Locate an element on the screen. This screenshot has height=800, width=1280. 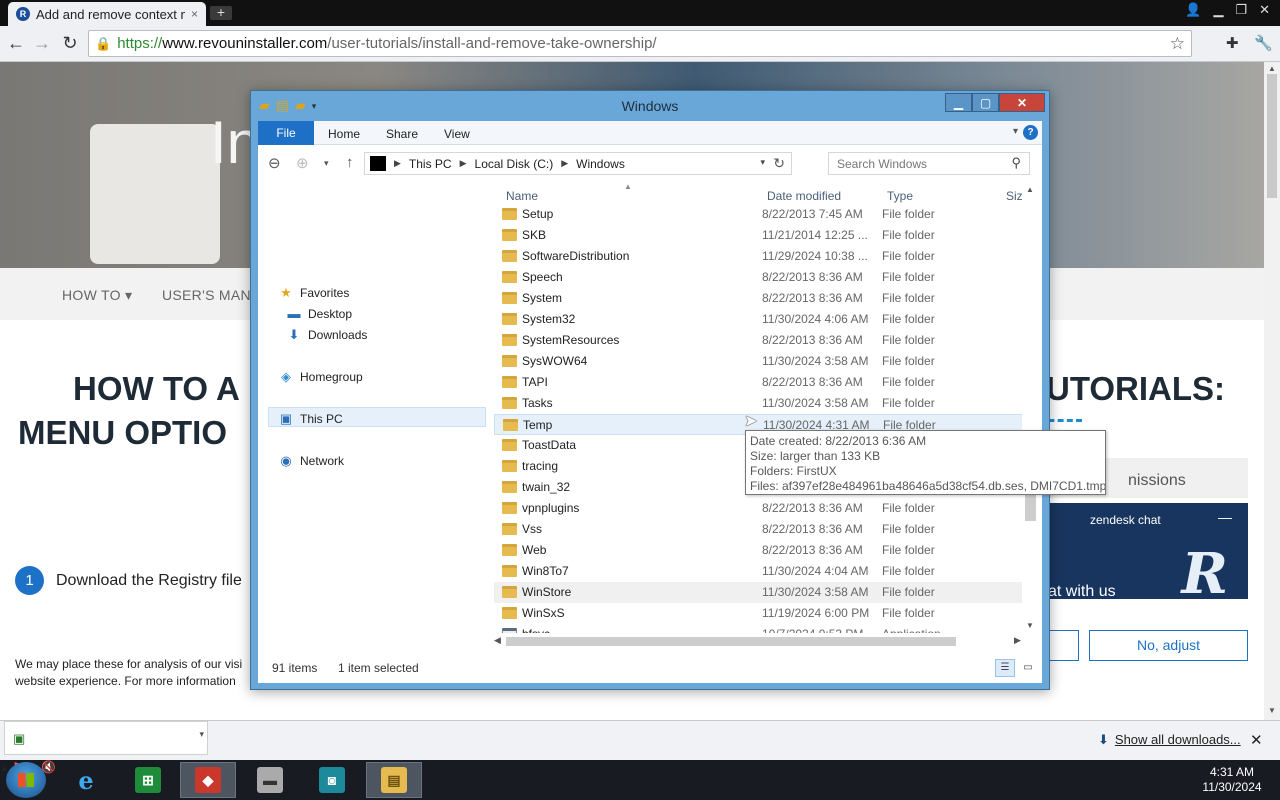
file-row: Setup 8/22/2013 7:45 AM File folder is located at coordinates (759, 214).